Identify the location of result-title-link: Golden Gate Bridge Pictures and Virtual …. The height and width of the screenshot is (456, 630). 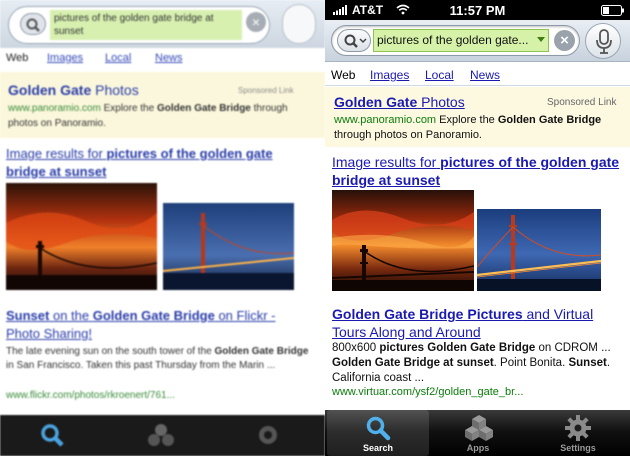
(478, 323).